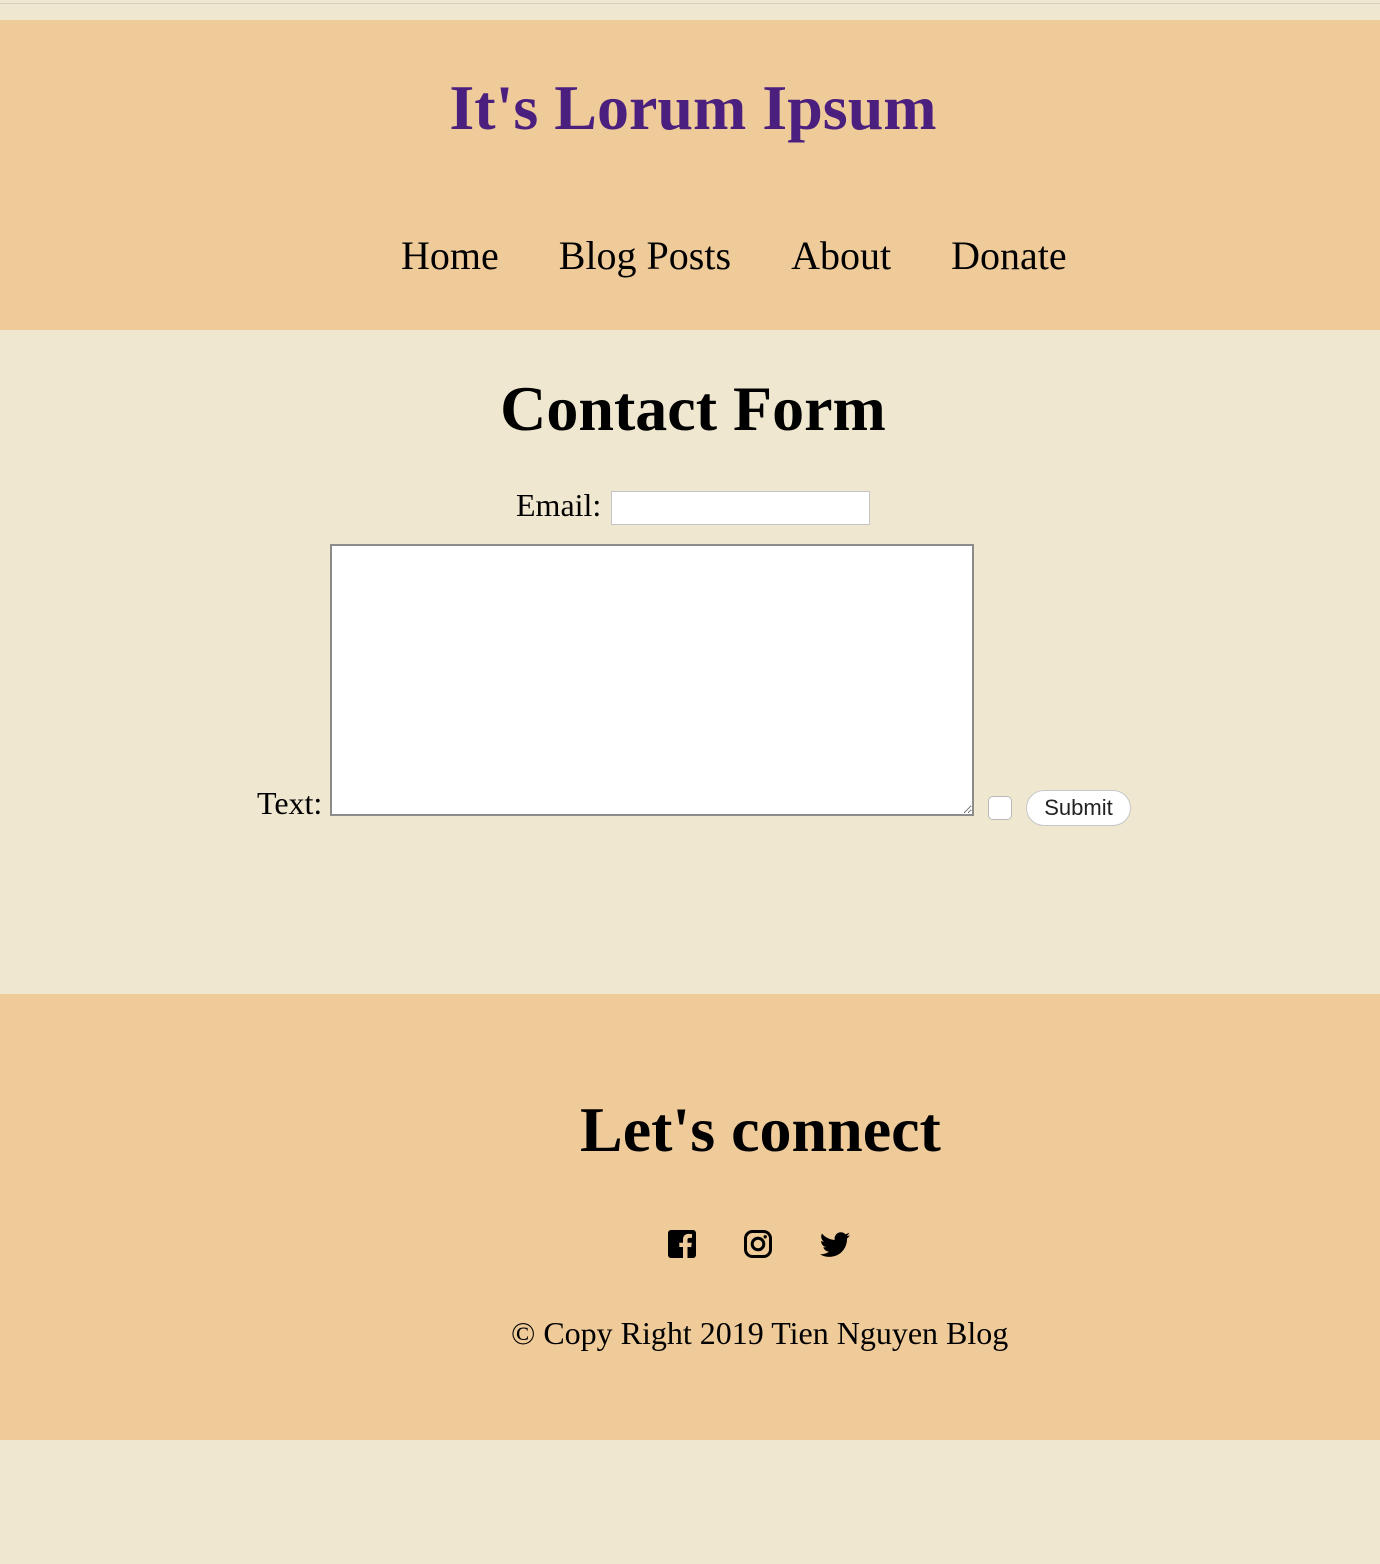  What do you see at coordinates (1078, 808) in the screenshot?
I see `submit-button: Submit` at bounding box center [1078, 808].